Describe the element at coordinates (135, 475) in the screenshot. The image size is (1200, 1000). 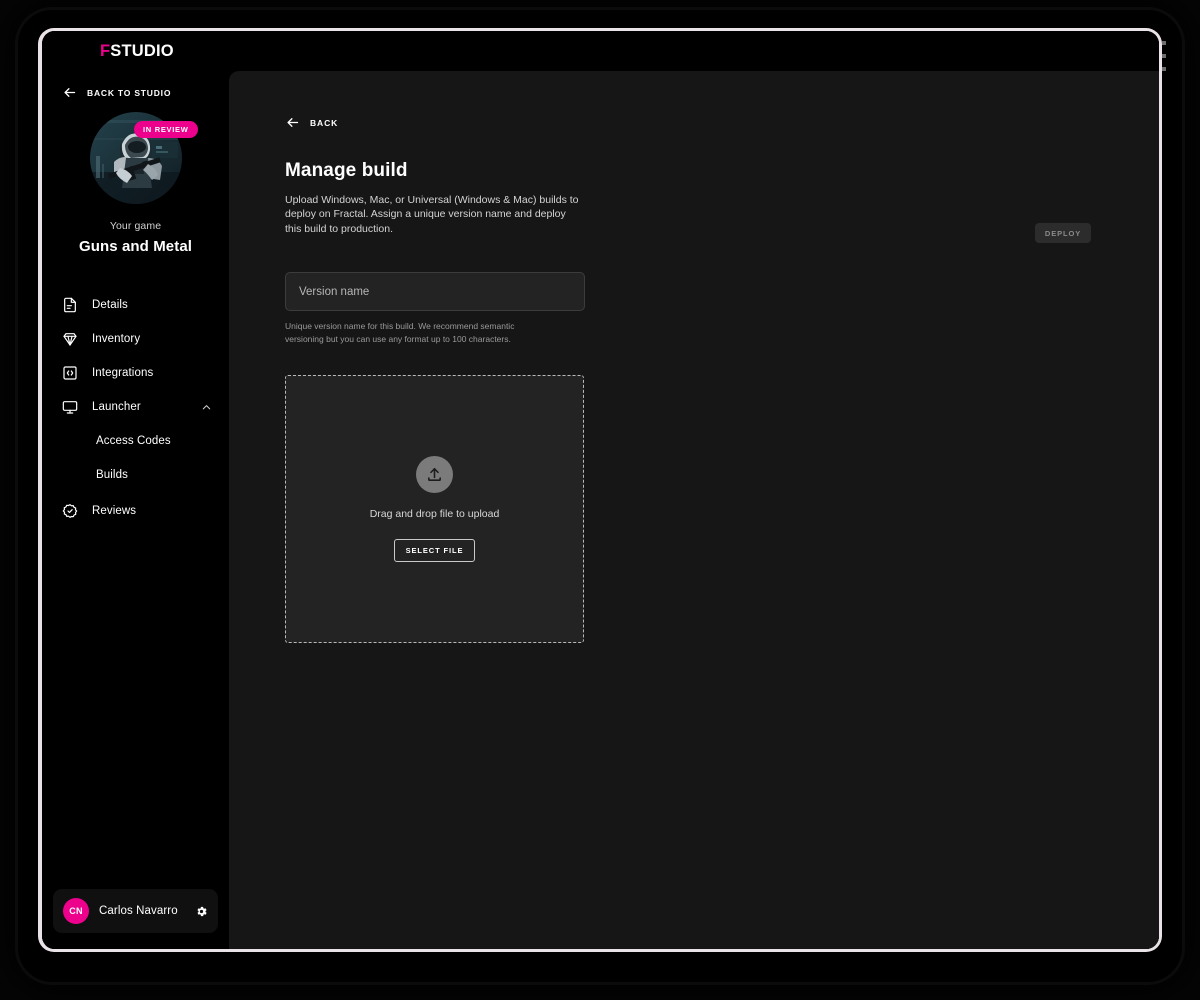
I see `sidebar-item-builds: Builds` at that location.